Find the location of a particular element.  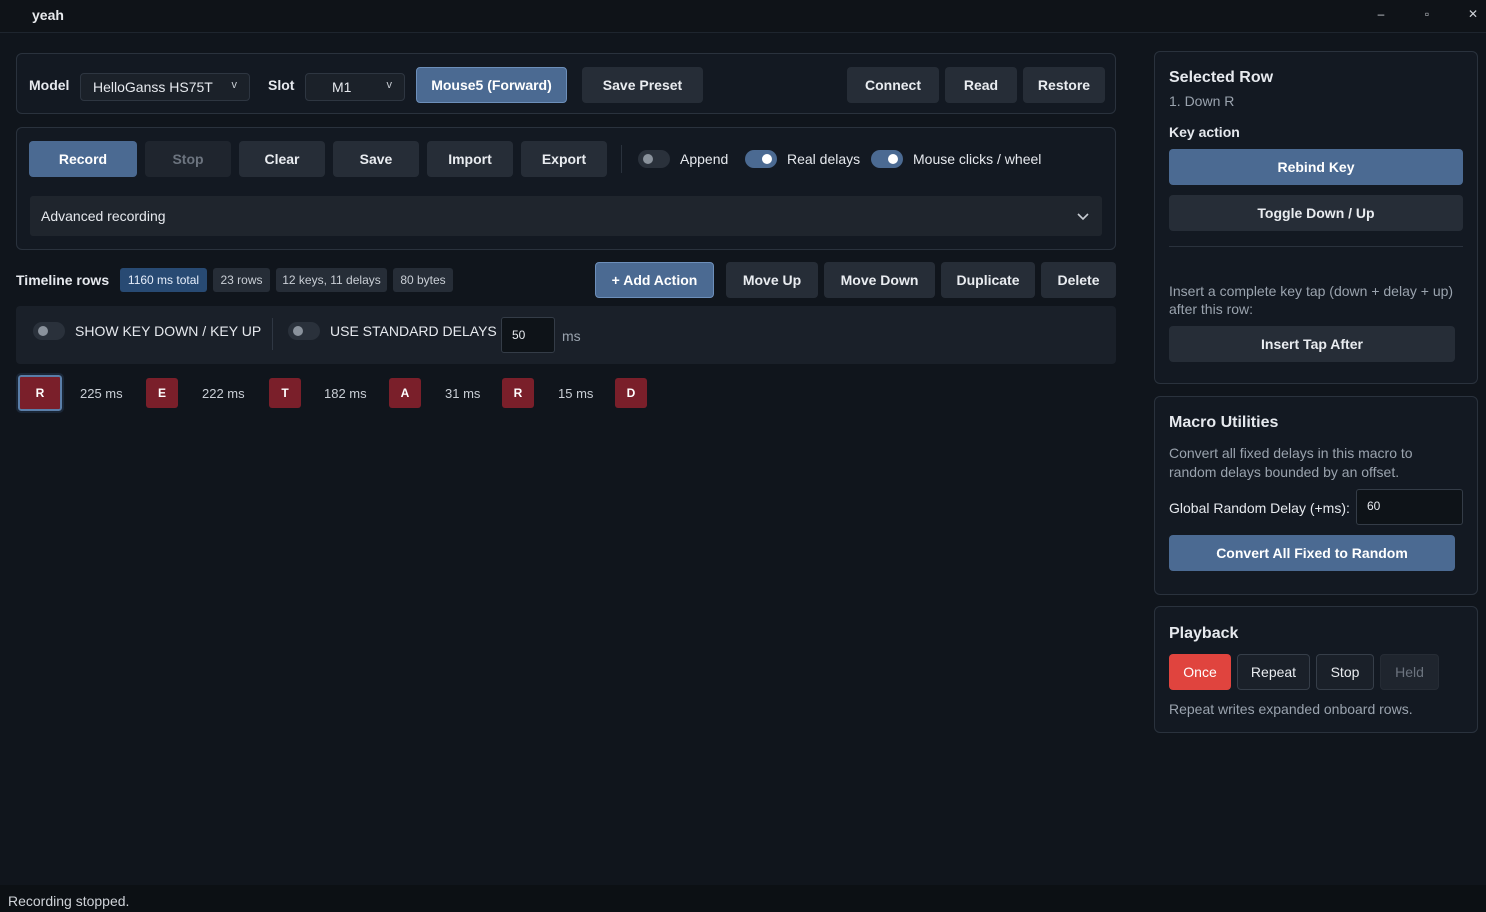

show-key-down-label: SHOW KEY DOWN / KEY UP is located at coordinates (168, 331).